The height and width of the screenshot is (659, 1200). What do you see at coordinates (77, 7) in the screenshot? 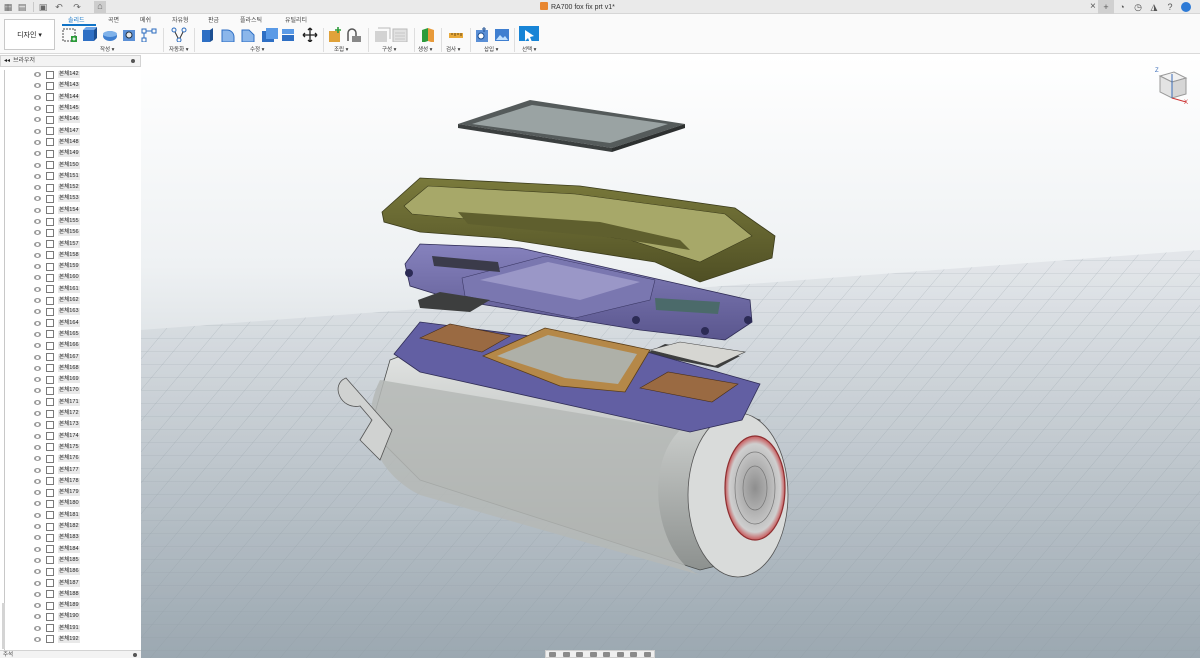
I see `redo-icon: ↷` at bounding box center [77, 7].